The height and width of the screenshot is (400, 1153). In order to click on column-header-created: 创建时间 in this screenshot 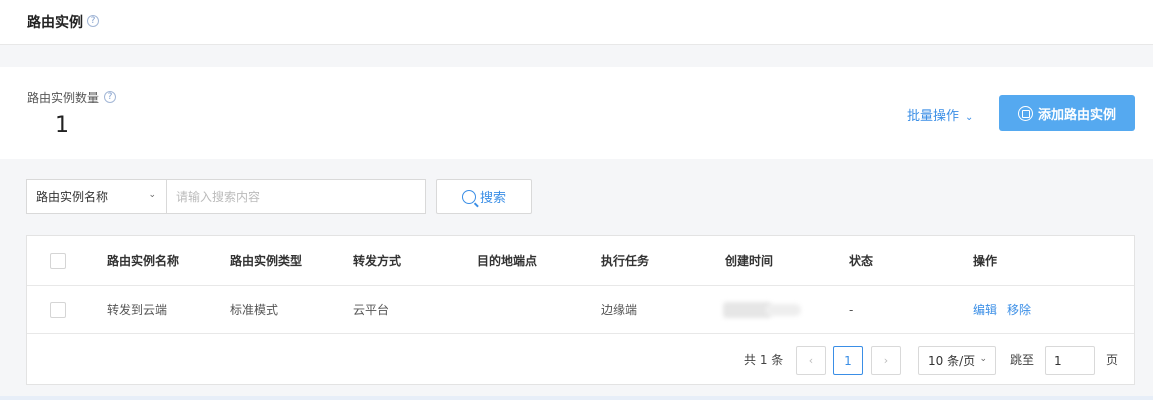, I will do `click(749, 261)`.